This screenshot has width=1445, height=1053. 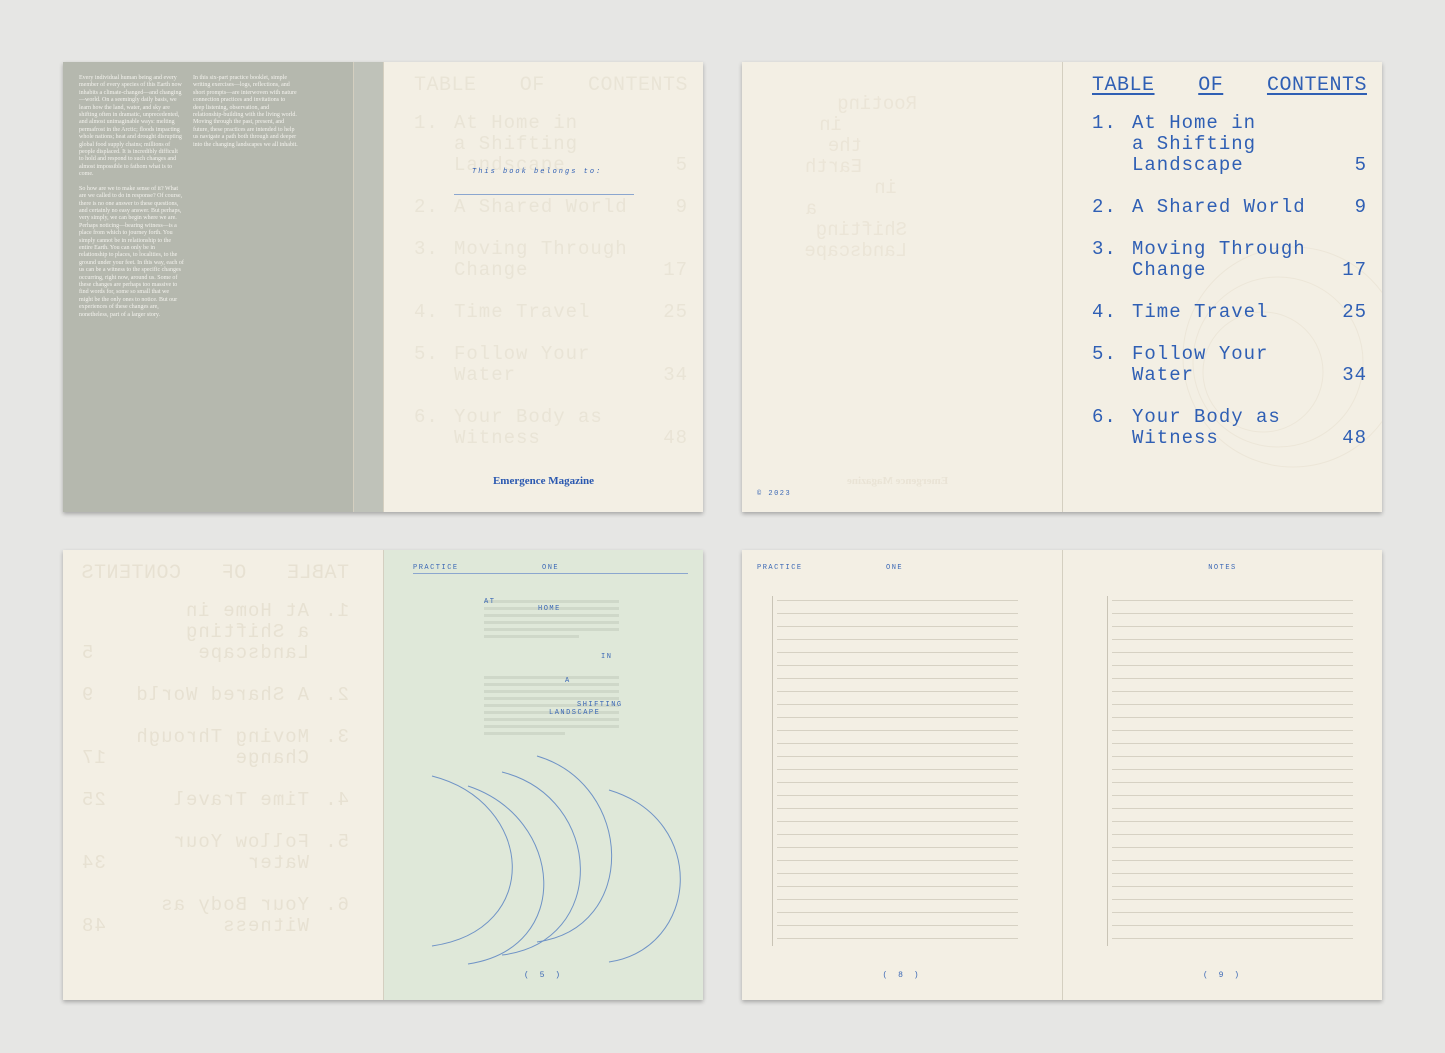 I want to click on page-number: ( 8 ), so click(x=902, y=975).